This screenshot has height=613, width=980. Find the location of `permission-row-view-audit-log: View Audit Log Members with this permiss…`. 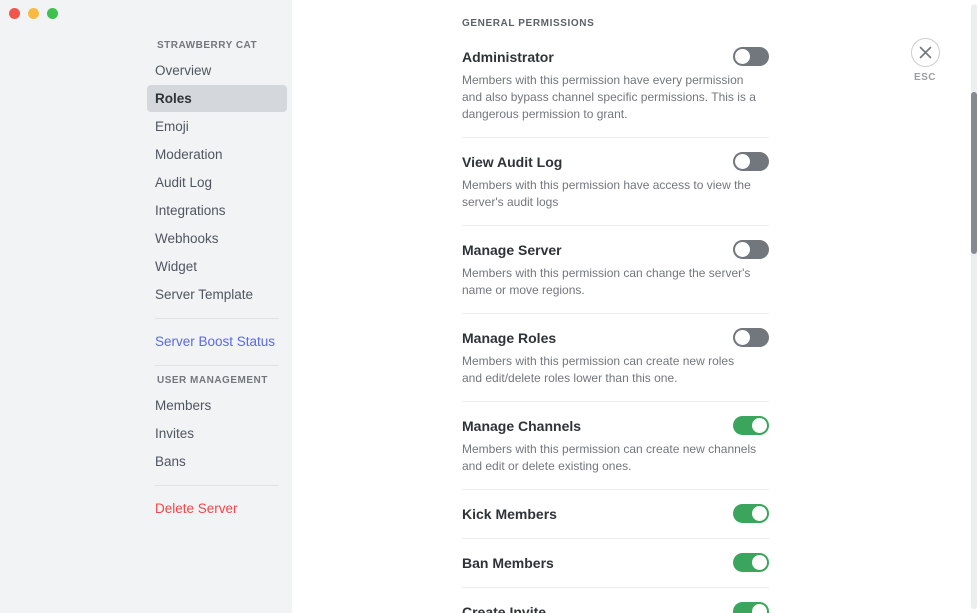

permission-row-view-audit-log: View Audit Log Members with this permiss… is located at coordinates (615, 189).